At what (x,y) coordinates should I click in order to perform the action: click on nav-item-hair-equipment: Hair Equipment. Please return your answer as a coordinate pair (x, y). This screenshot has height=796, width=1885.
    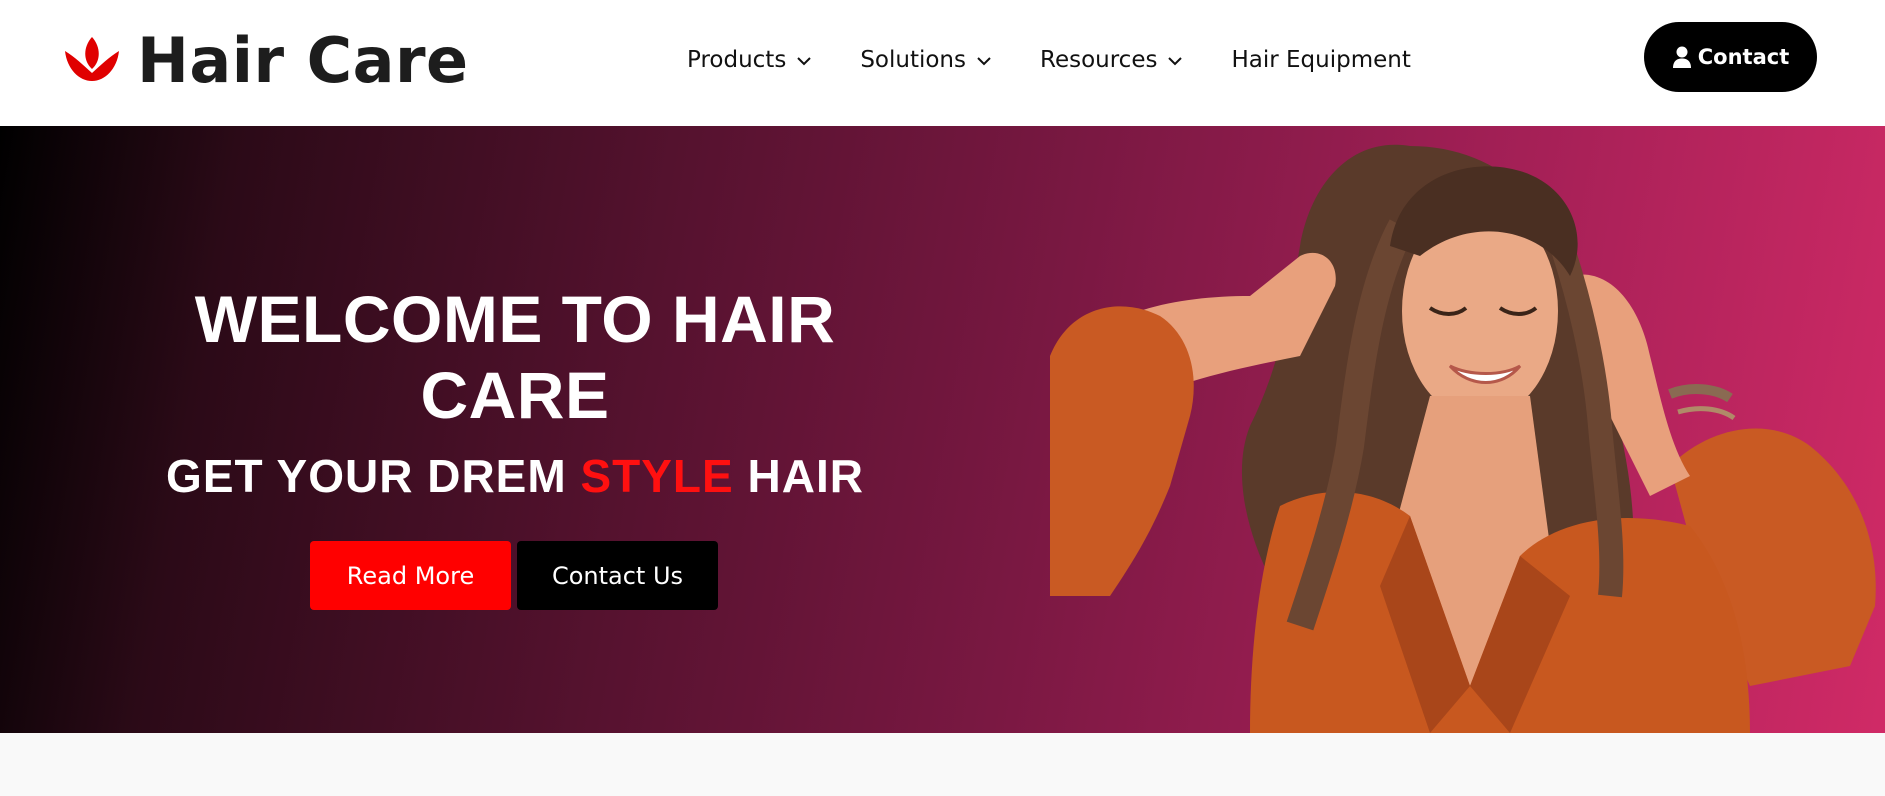
    Looking at the image, I should click on (1320, 60).